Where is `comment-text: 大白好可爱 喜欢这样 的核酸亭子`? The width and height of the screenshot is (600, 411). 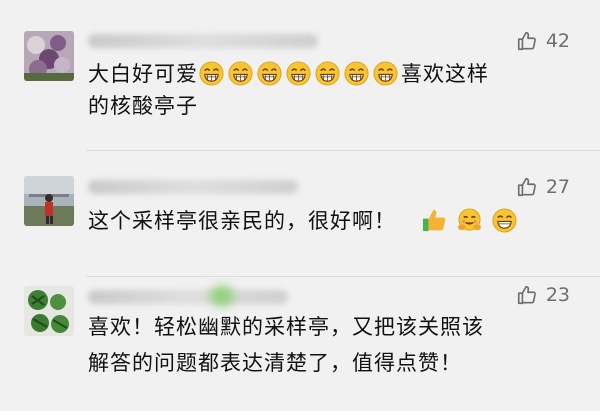 comment-text: 大白好可爱 喜欢这样 的核酸亭子 is located at coordinates (334, 90).